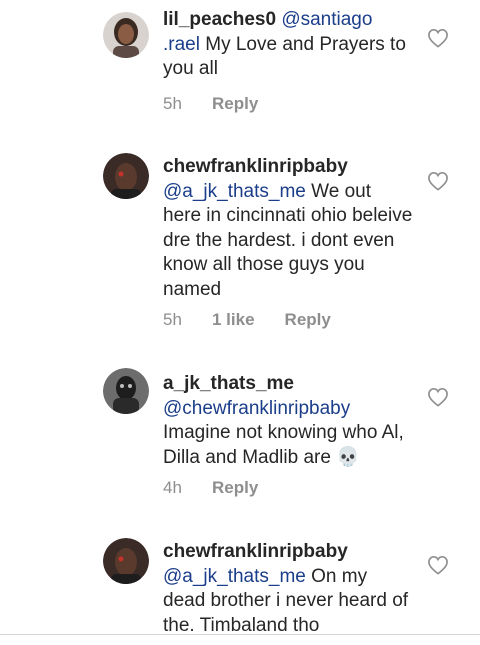  I want to click on comment-username: a_jk_thats_me, so click(228, 383).